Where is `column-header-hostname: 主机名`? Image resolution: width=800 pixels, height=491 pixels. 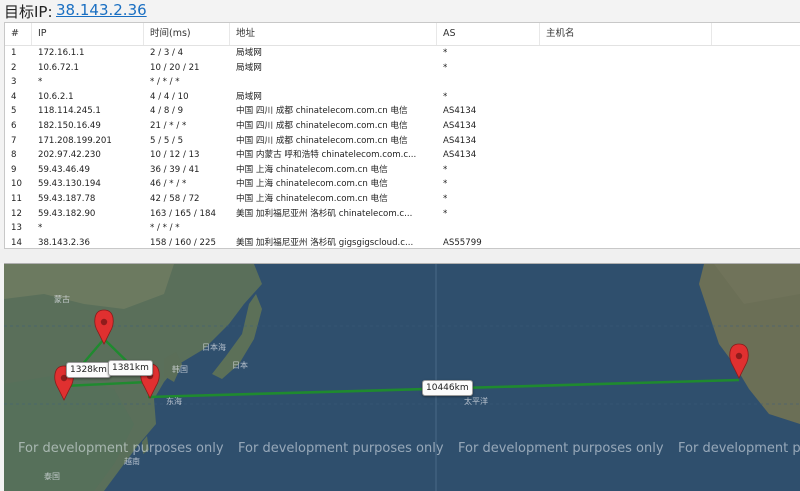 column-header-hostname: 主机名 is located at coordinates (626, 34).